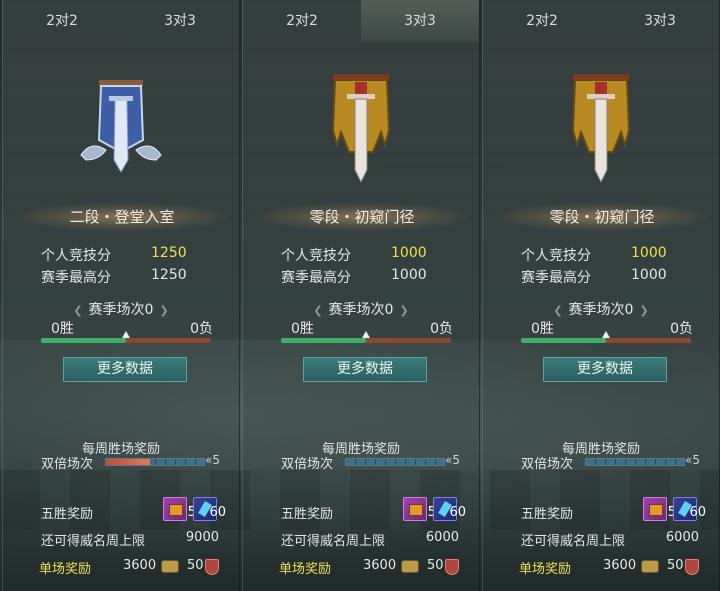  What do you see at coordinates (148, 153) in the screenshot?
I see `right-cloud-ornament` at bounding box center [148, 153].